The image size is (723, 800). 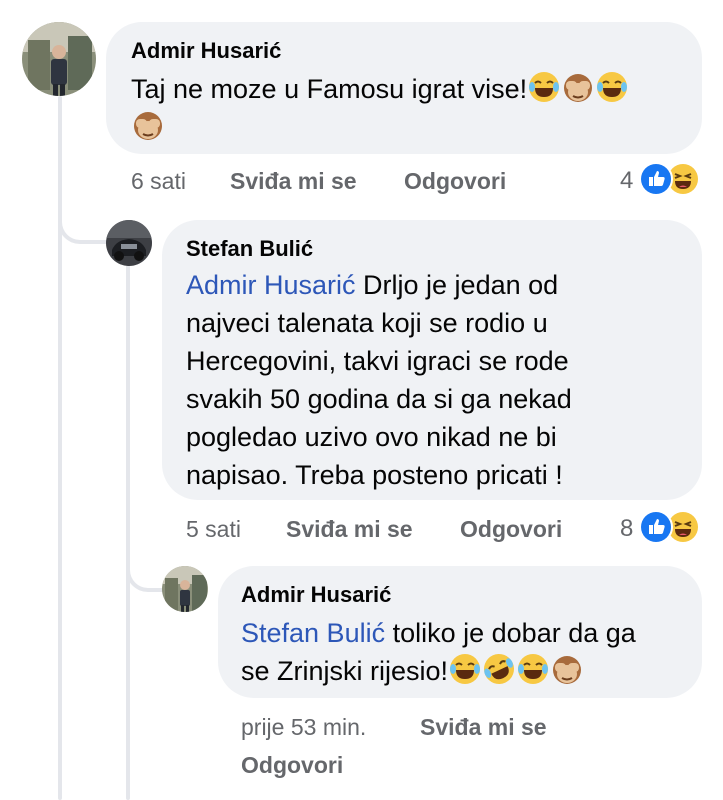 I want to click on comment-text-line: svakih 50 godina da si ga nekad, so click(x=379, y=399).